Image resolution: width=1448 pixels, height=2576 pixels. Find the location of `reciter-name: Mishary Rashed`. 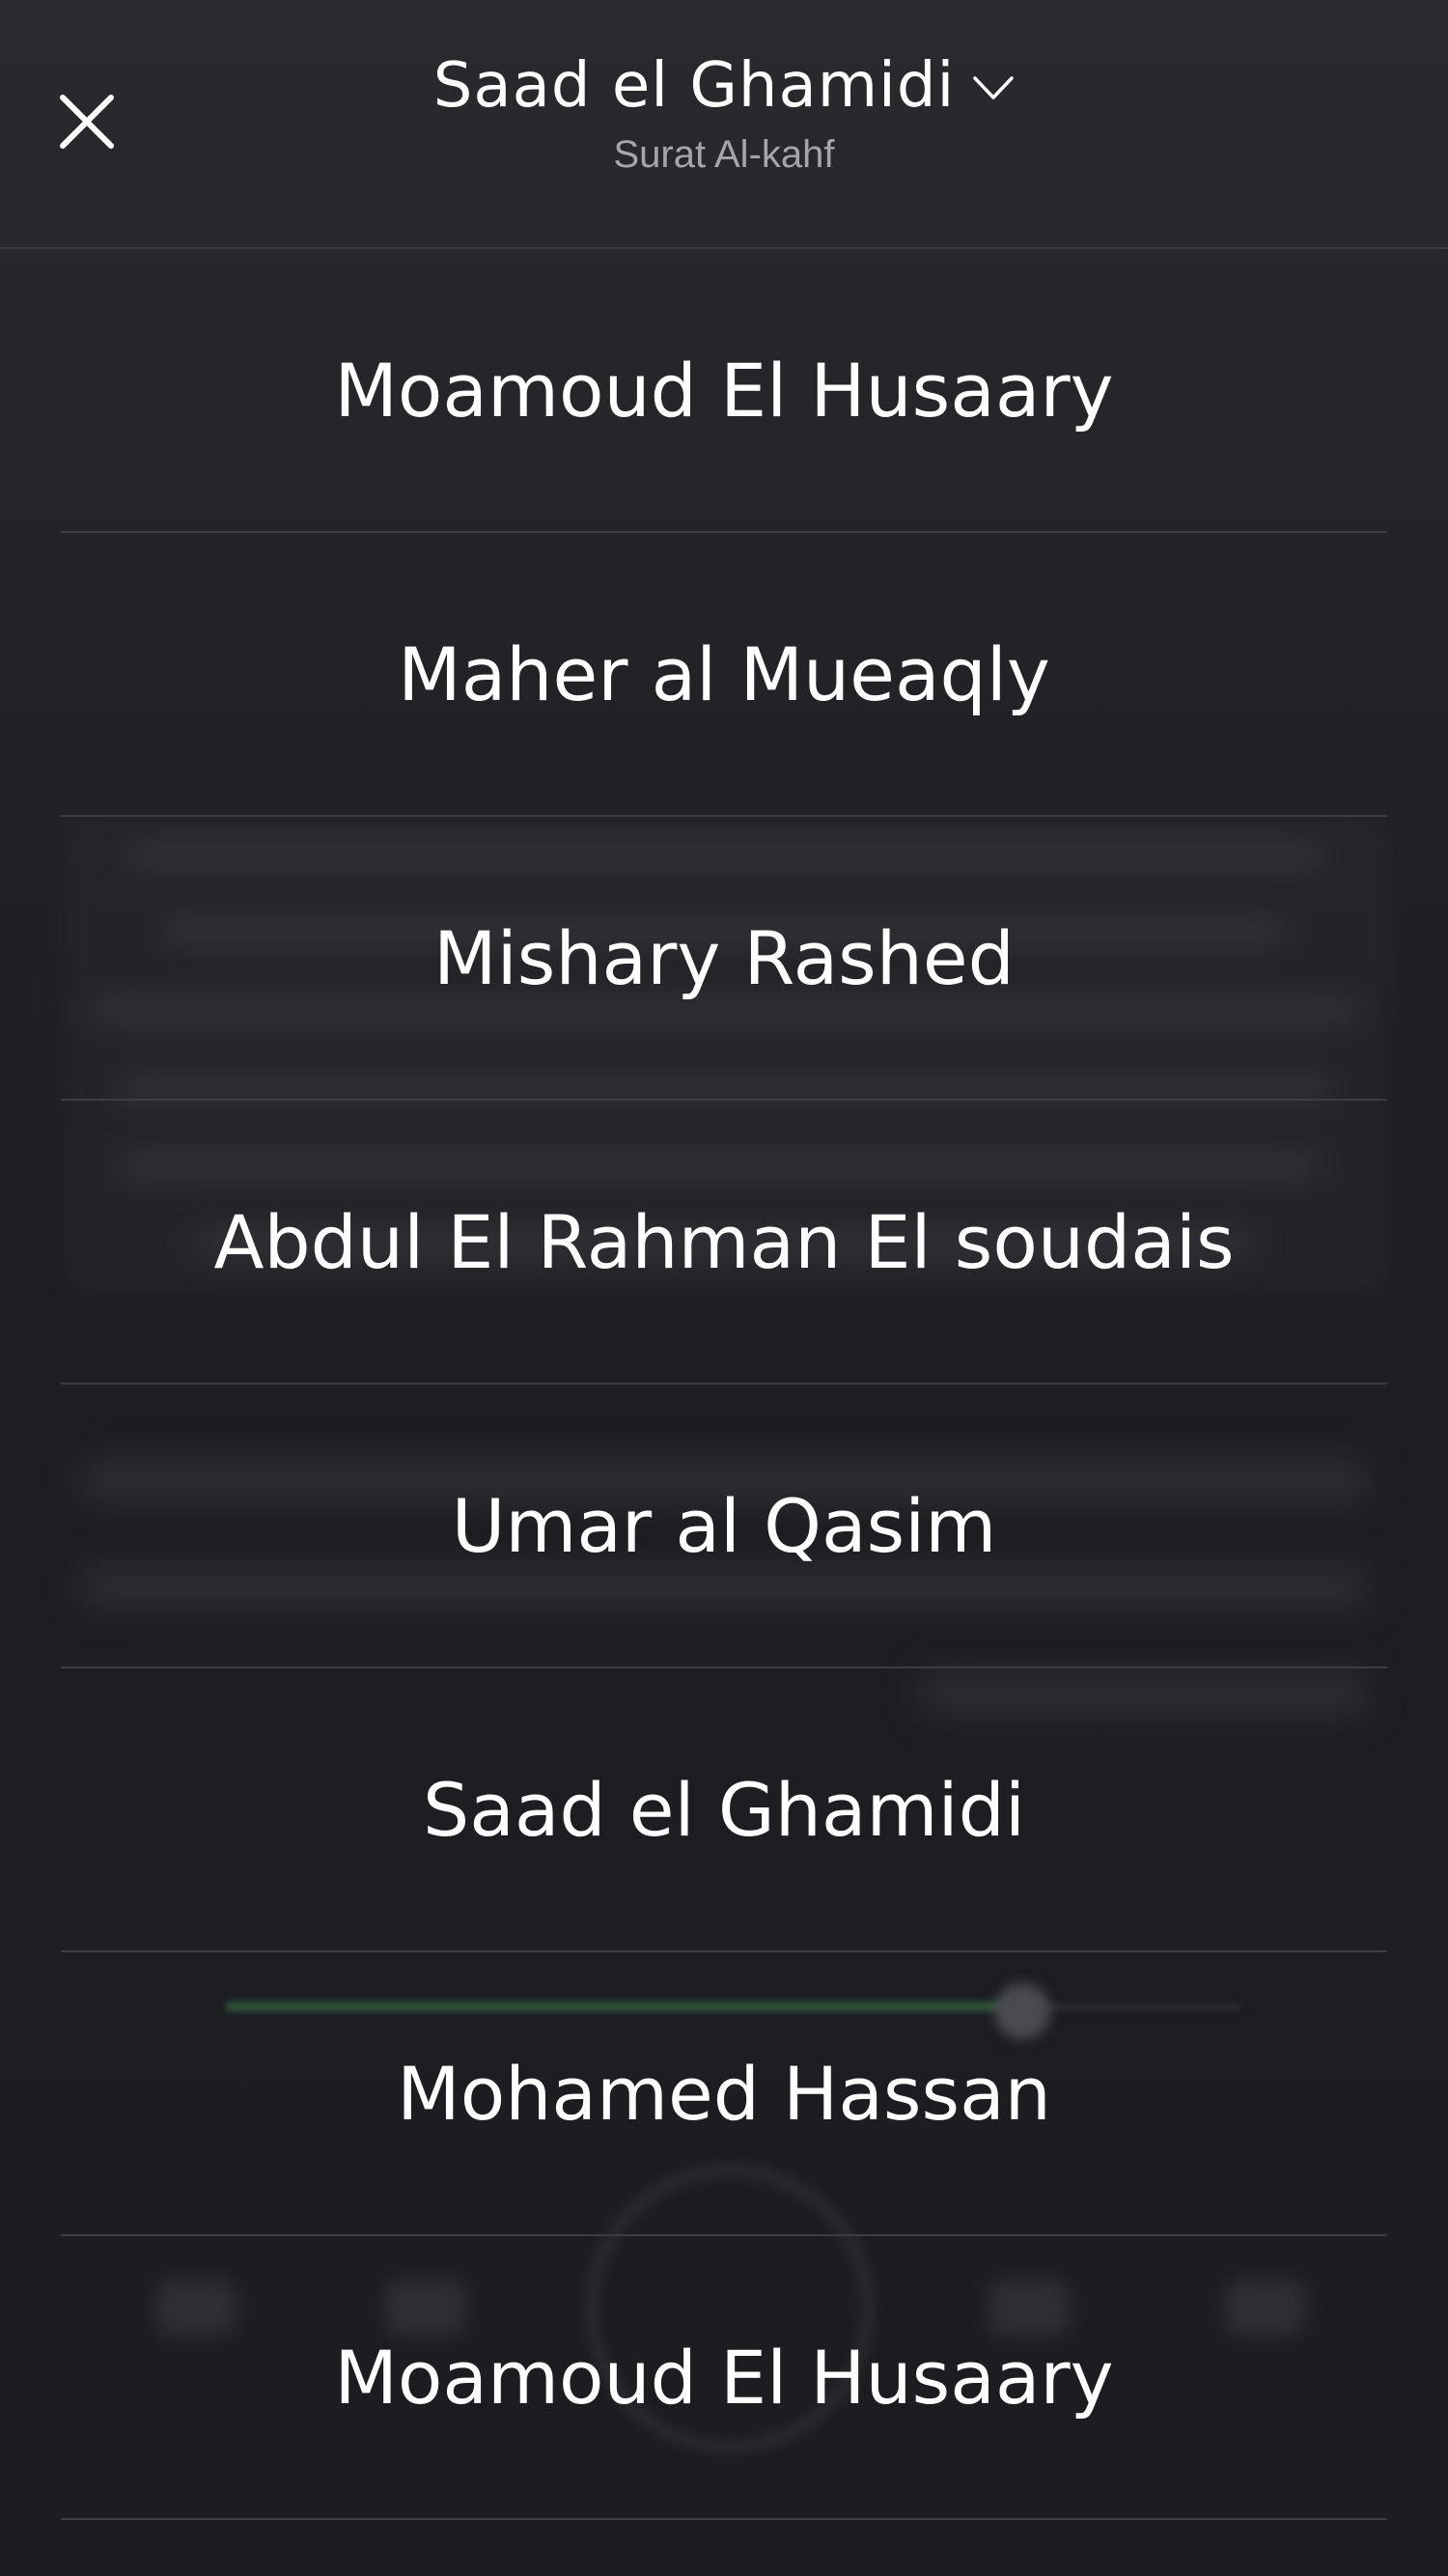

reciter-name: Mishary Rashed is located at coordinates (724, 958).